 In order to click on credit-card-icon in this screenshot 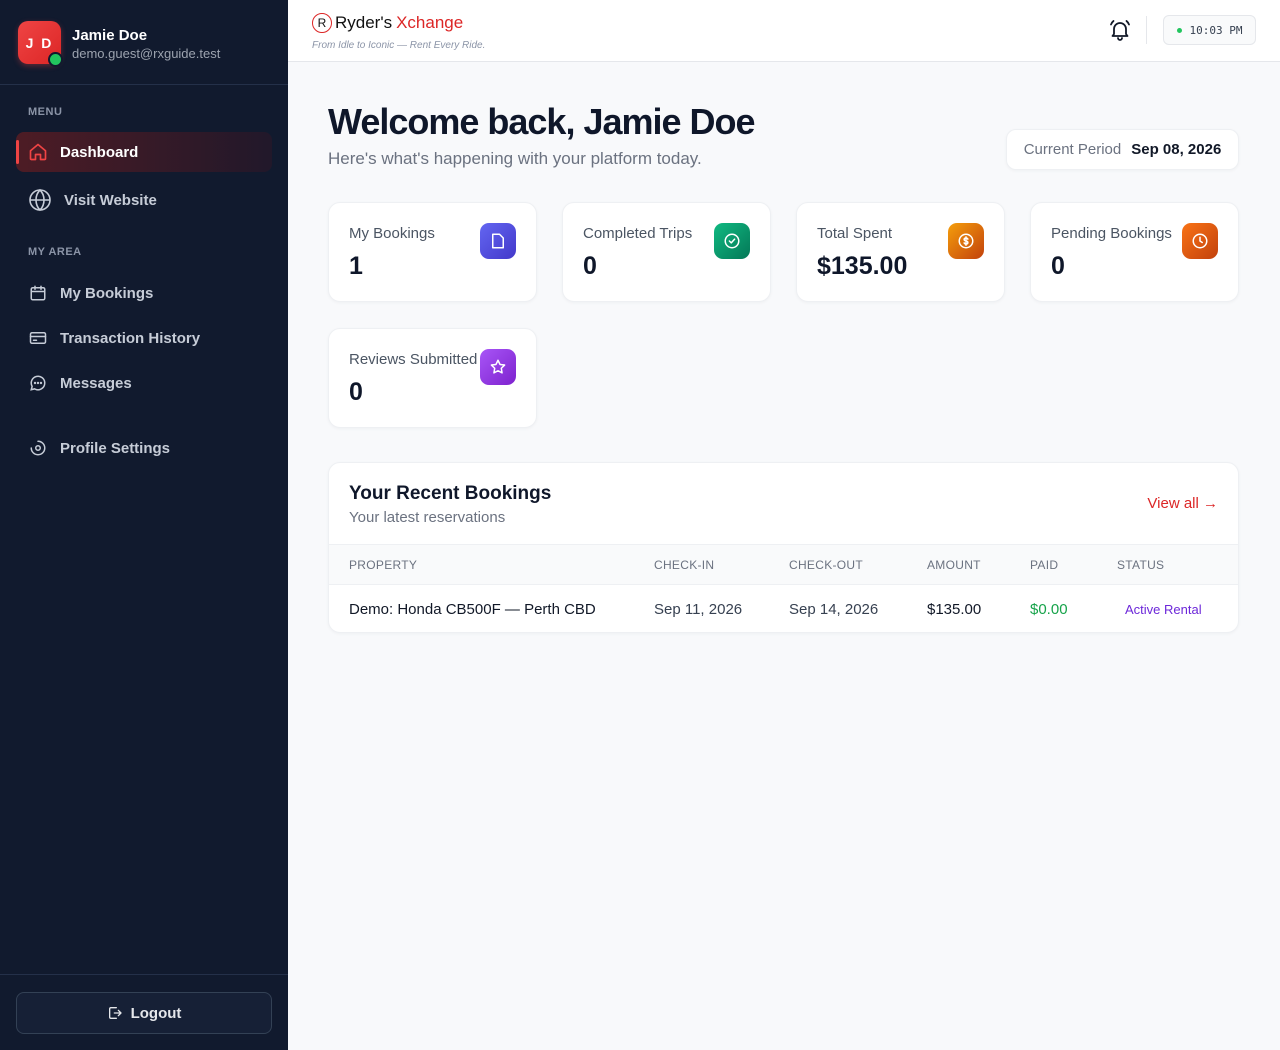, I will do `click(38, 338)`.